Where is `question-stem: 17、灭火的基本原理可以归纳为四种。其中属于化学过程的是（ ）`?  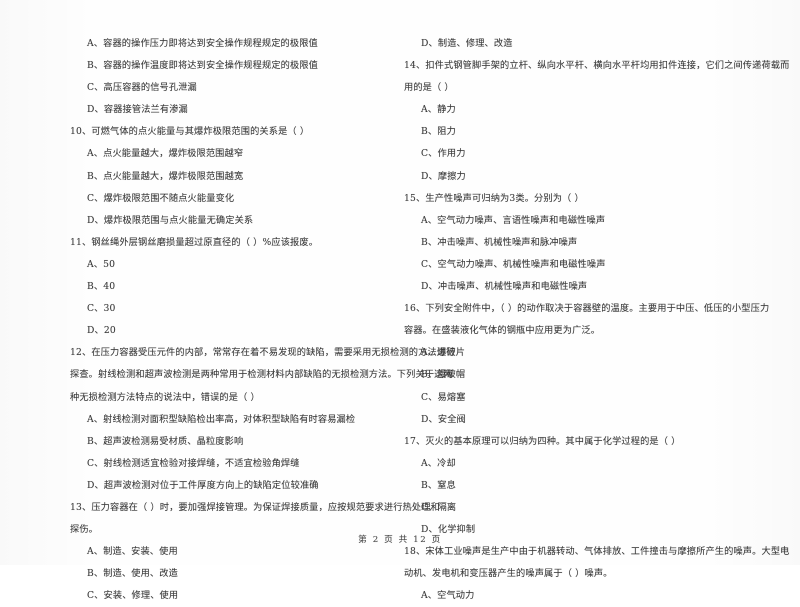 question-stem: 17、灭火的基本原理可以归纳为四种。其中属于化学过程的是（ ） is located at coordinates (542, 441).